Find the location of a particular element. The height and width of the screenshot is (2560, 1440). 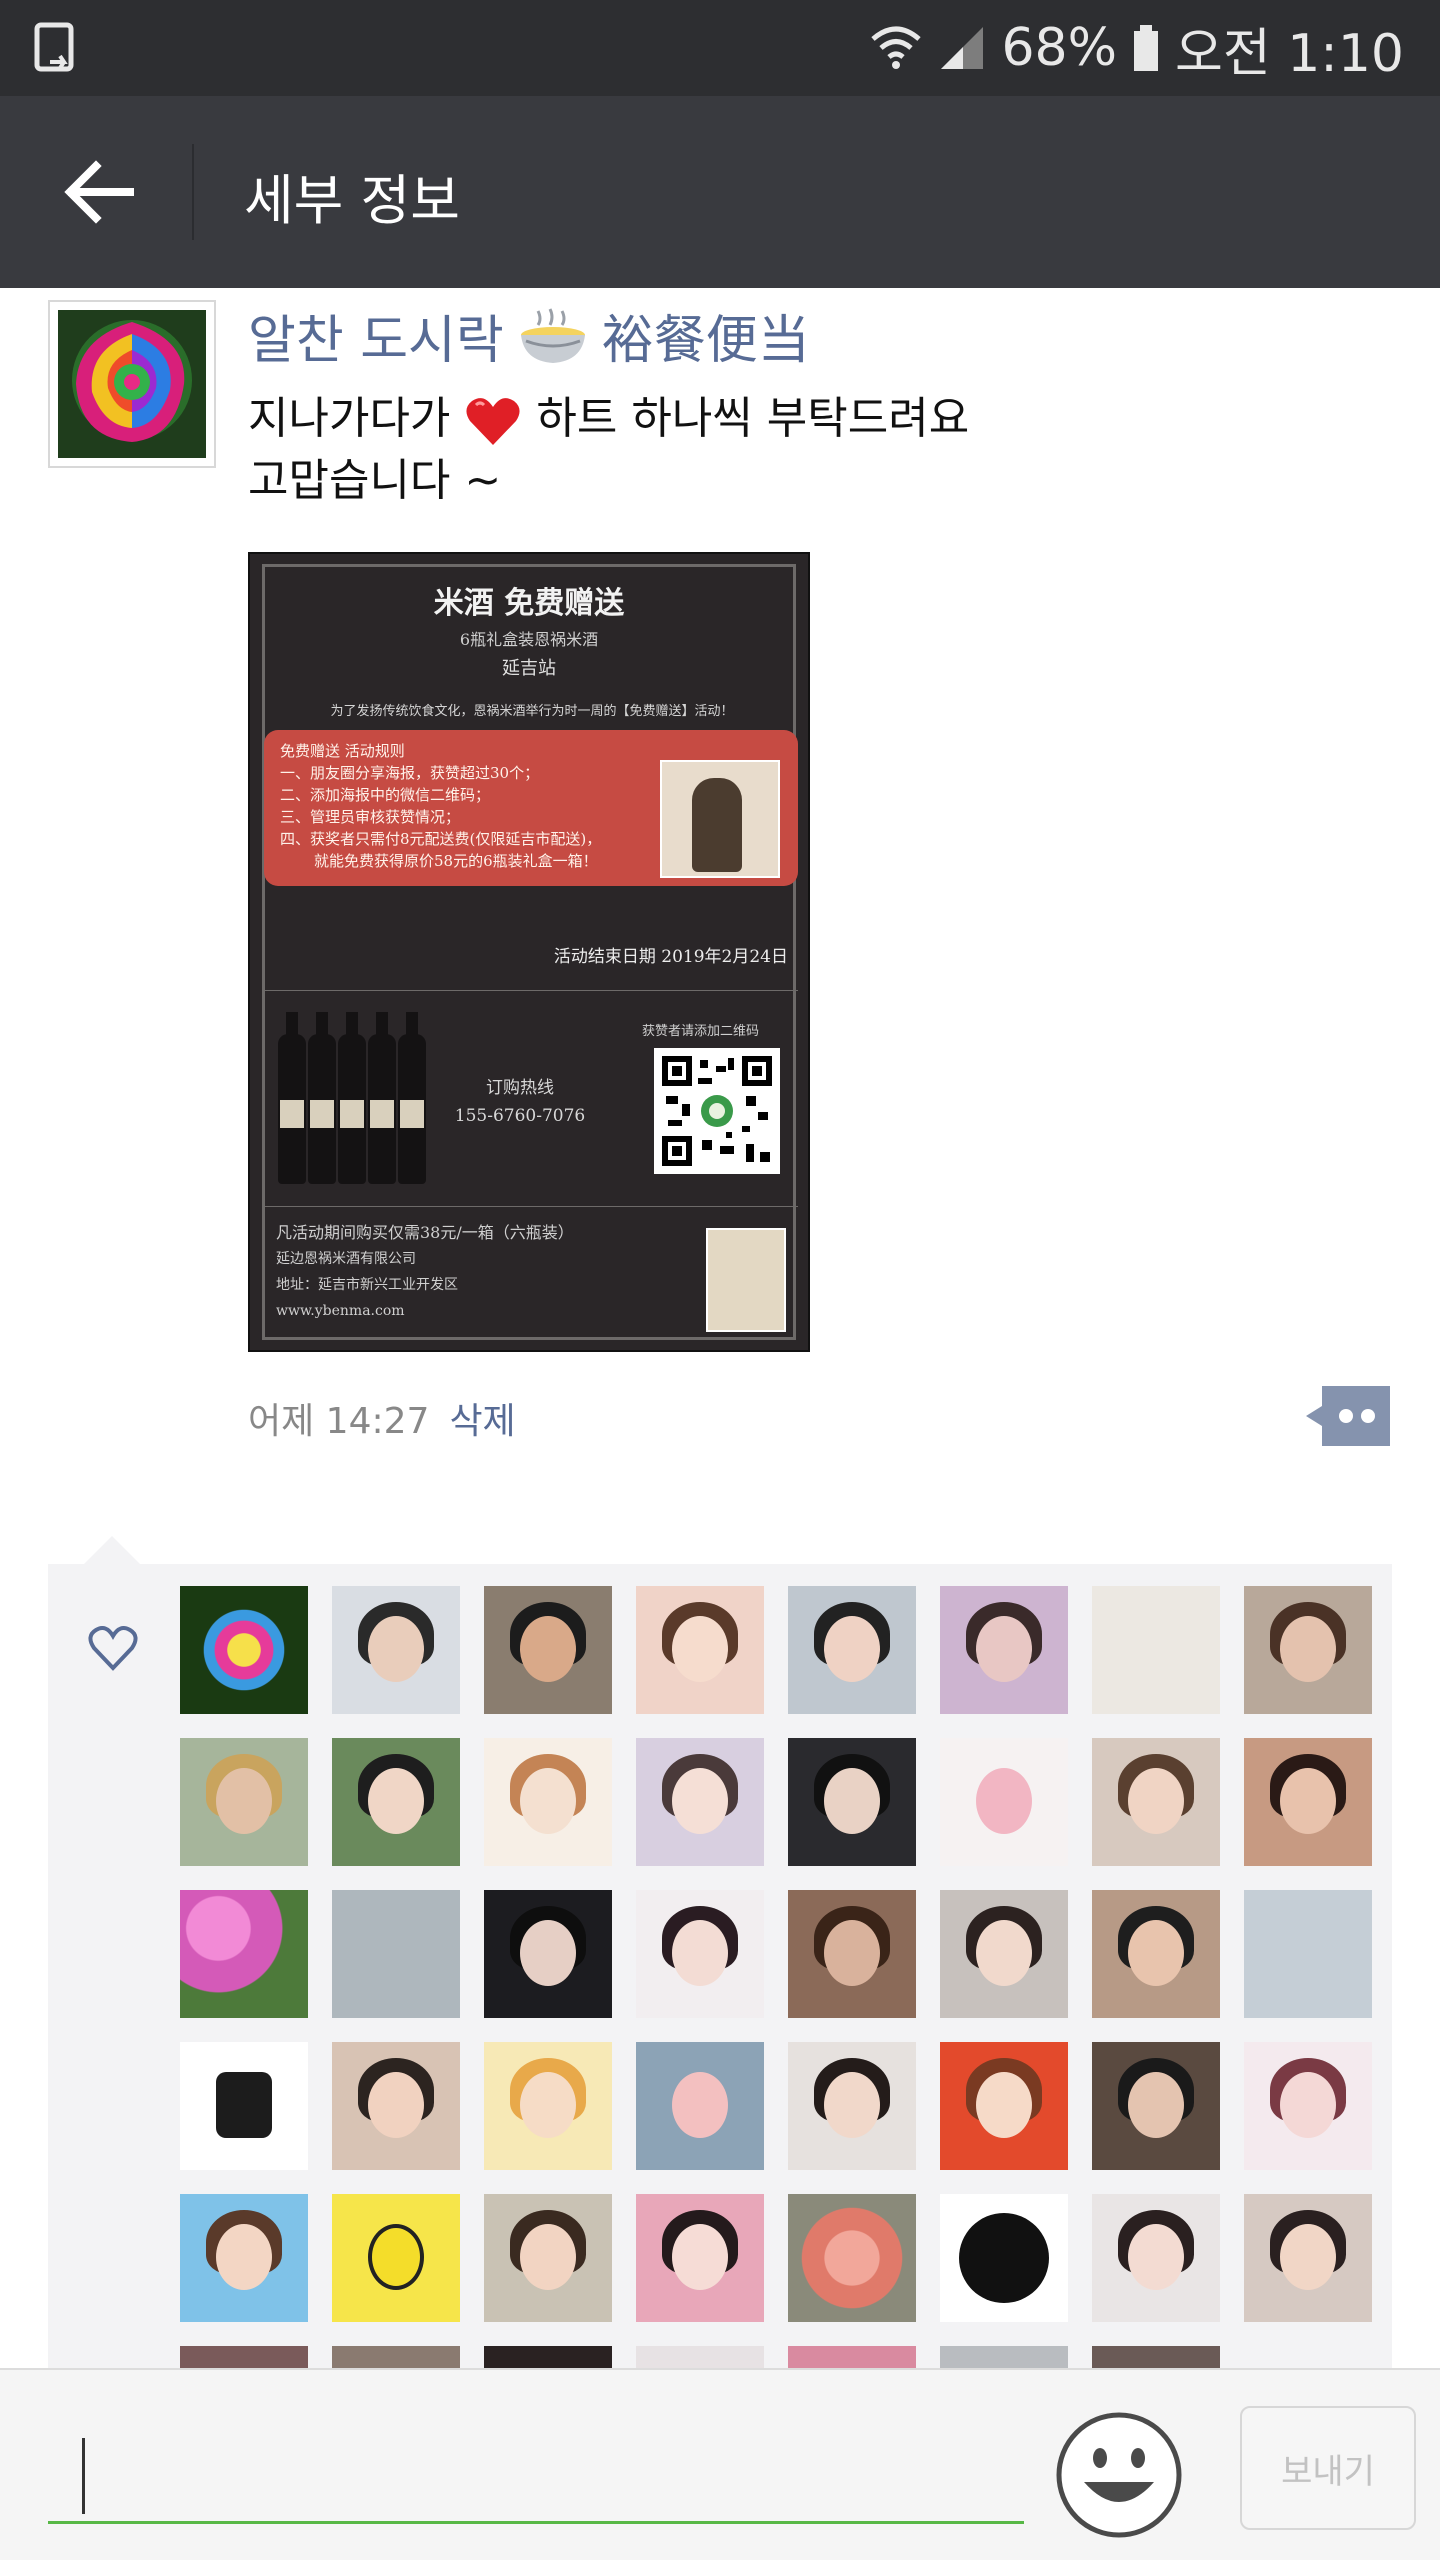

hotline-number: 155-6760-7076 is located at coordinates (520, 1116).